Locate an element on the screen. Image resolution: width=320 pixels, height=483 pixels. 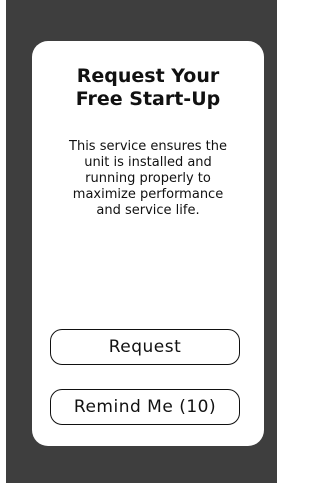
description-line-1: This service ensures the is located at coordinates (148, 146).